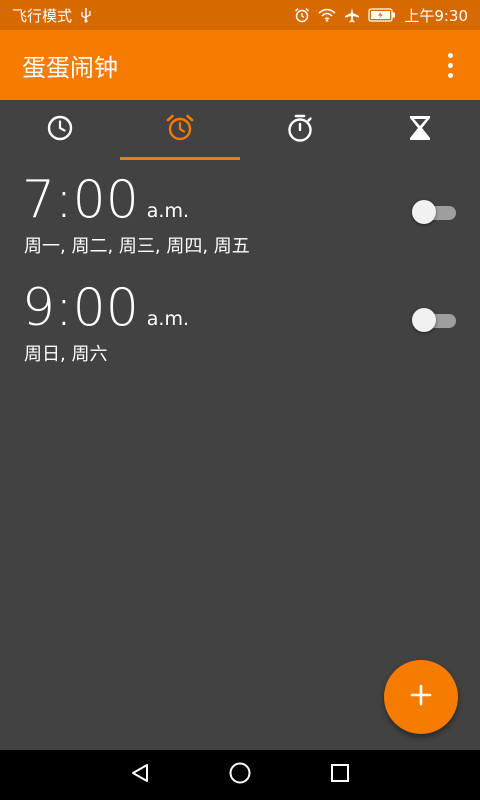 This screenshot has width=480, height=800. I want to click on alarm-time-row: 9:00 a.m., so click(105, 308).